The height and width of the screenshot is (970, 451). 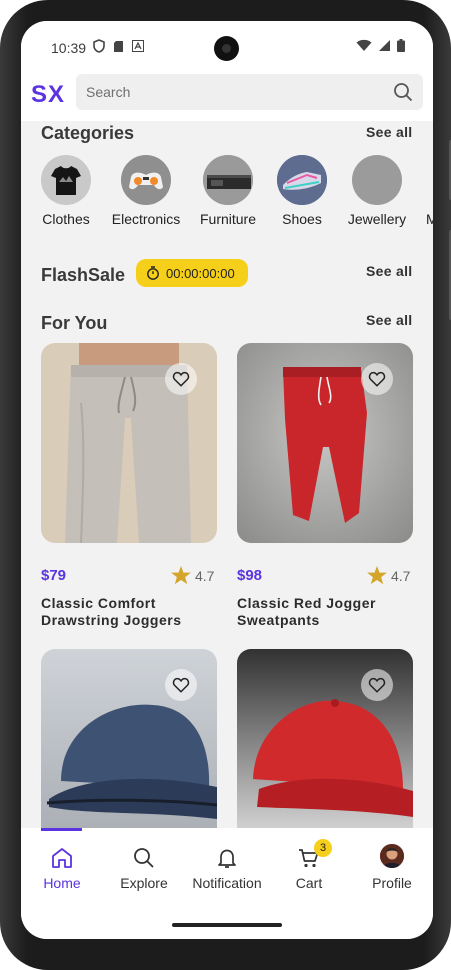 I want to click on timer-value: 00:00:00:00, so click(x=200, y=273).